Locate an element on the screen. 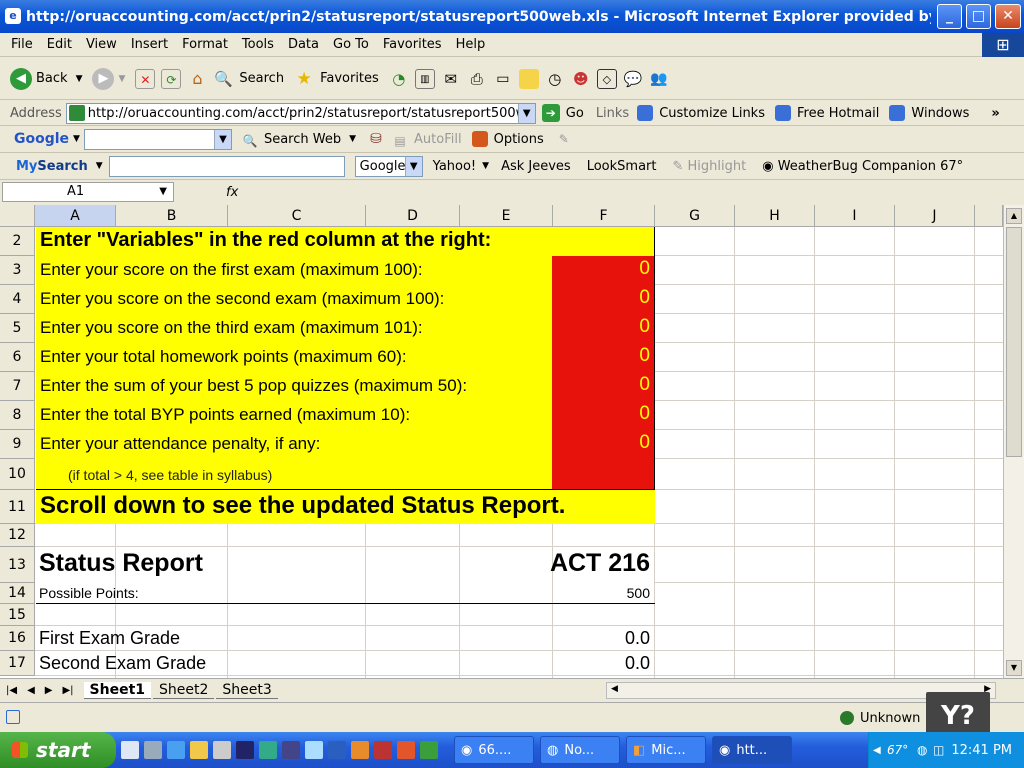  input-value-exam1: 0 is located at coordinates (605, 269).